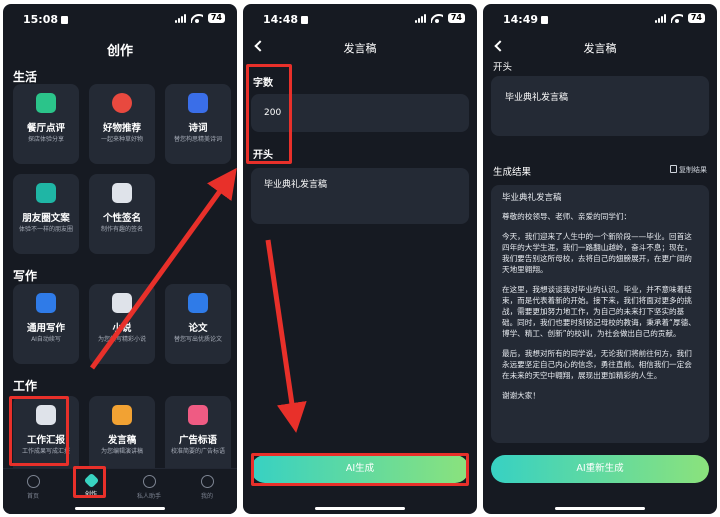 The width and height of the screenshot is (720, 517). What do you see at coordinates (121, 128) in the screenshot?
I see `card-title: 好物推荐` at bounding box center [121, 128].